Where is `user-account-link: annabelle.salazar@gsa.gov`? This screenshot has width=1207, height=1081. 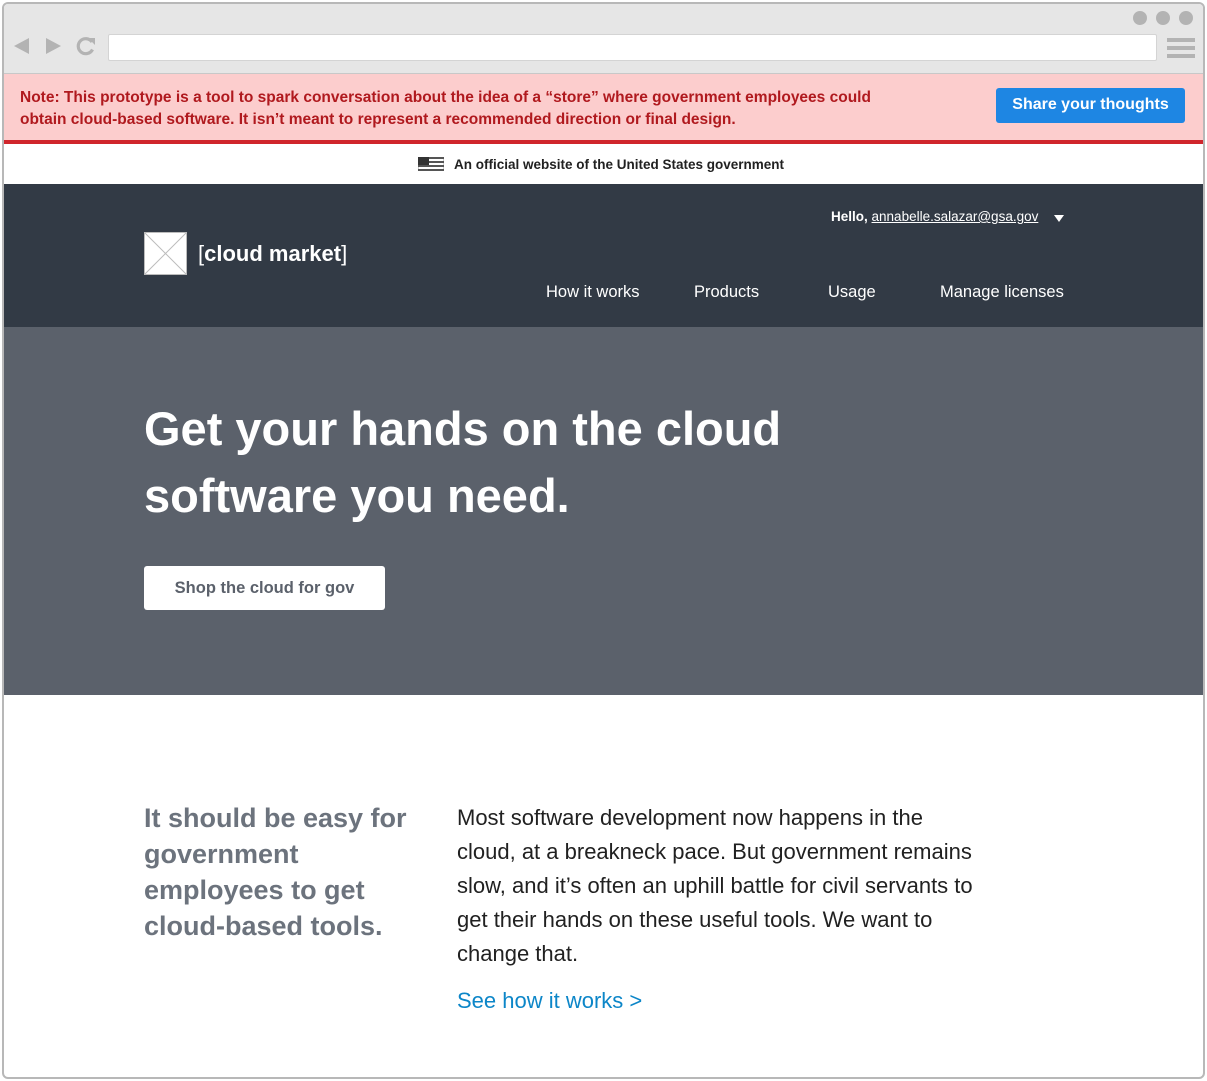
user-account-link: annabelle.salazar@gsa.gov is located at coordinates (955, 216).